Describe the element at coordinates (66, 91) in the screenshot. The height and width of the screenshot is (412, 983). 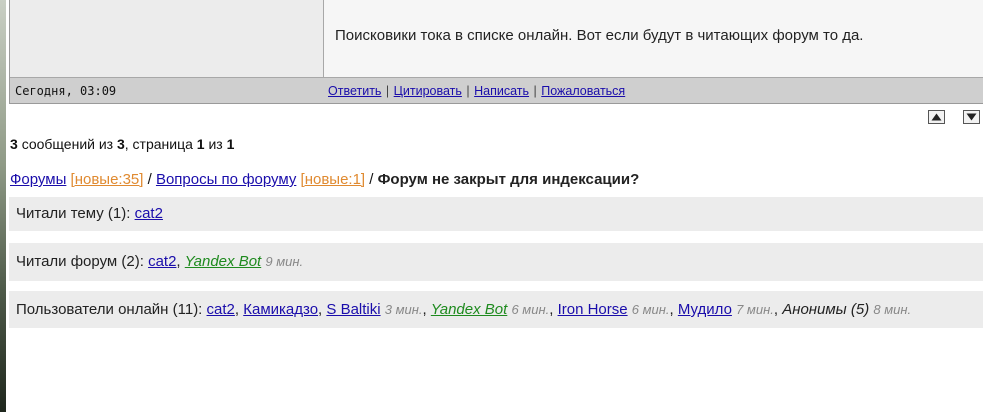
I see `post-date: Сегодня, 03:09` at that location.